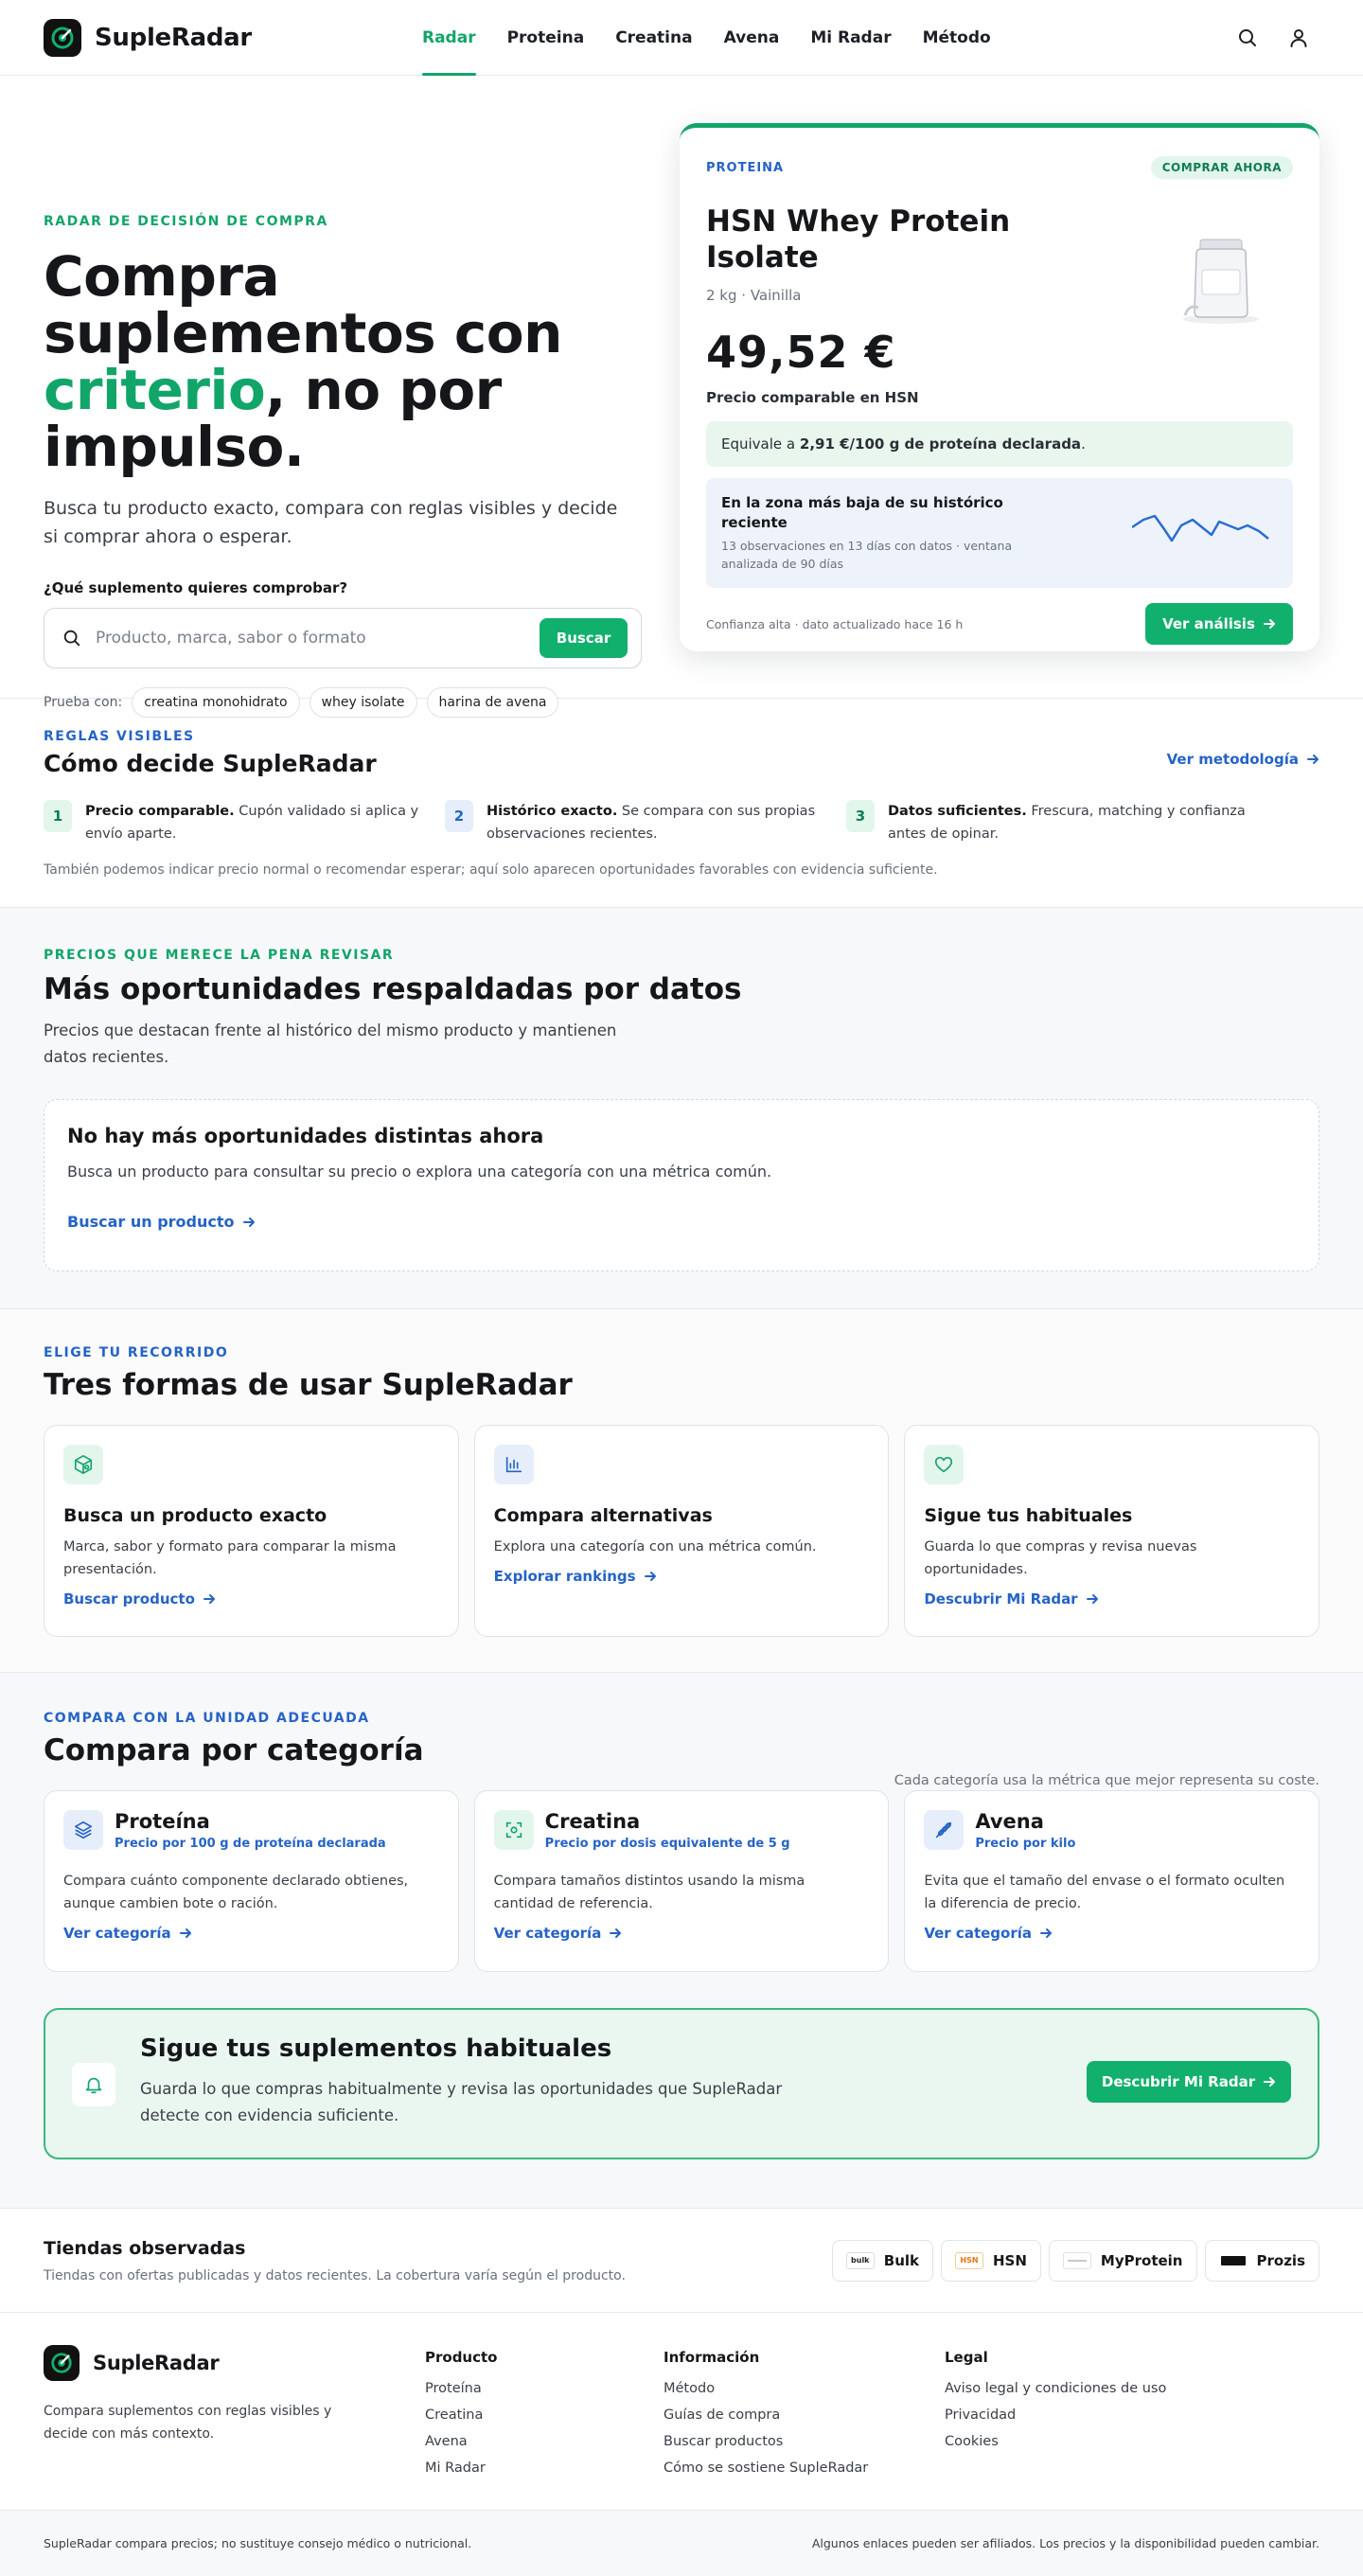 The height and width of the screenshot is (2576, 1363). What do you see at coordinates (978, 1934) in the screenshot?
I see `view-category-label: Ver categoría` at bounding box center [978, 1934].